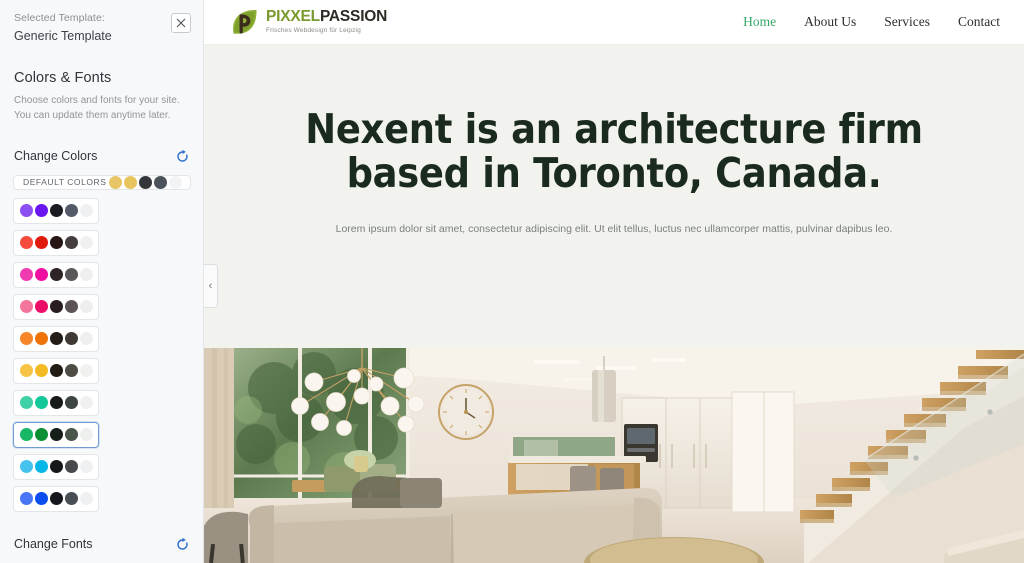 The image size is (1024, 563). I want to click on site-nav: Home About Us Services Contact, so click(871, 22).